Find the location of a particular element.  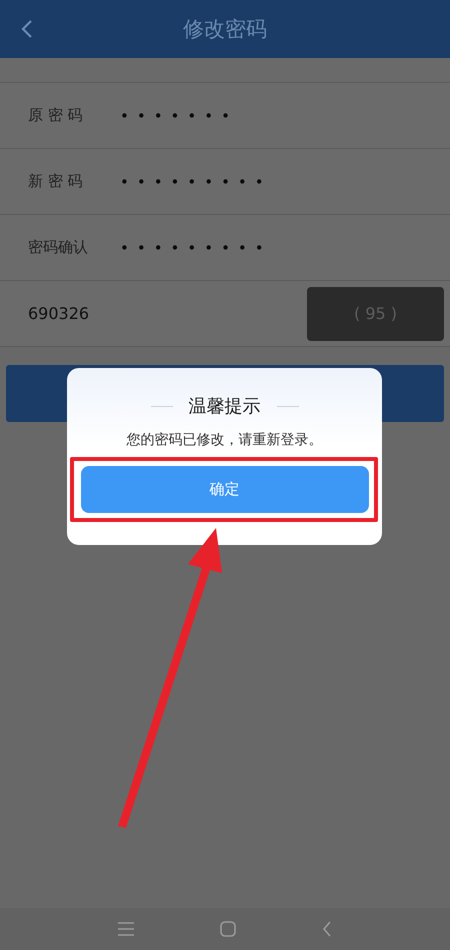

confirm-button: 确定 is located at coordinates (224, 489).